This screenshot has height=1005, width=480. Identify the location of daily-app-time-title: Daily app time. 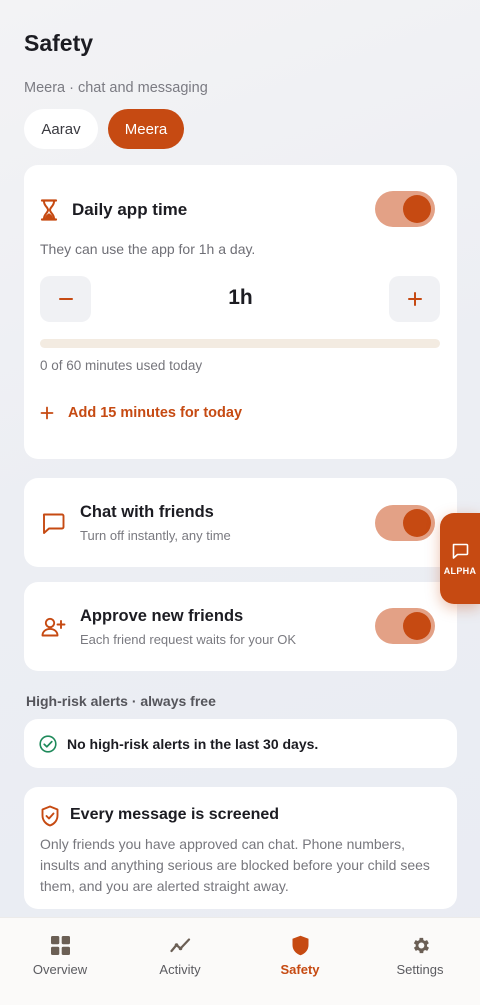
(130, 209).